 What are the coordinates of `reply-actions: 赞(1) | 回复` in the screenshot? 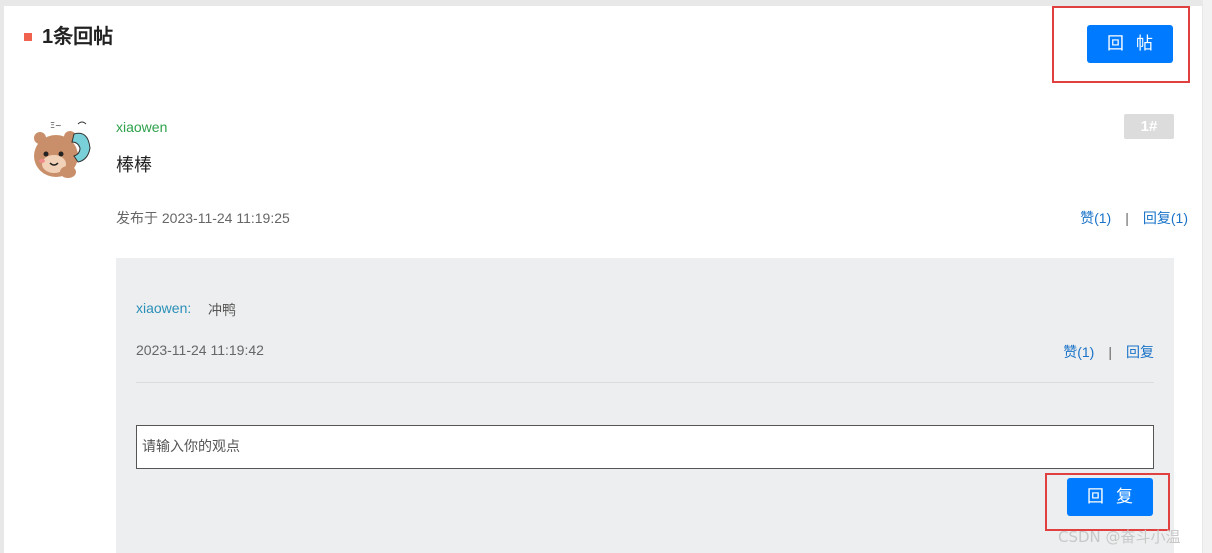 It's located at (1108, 352).